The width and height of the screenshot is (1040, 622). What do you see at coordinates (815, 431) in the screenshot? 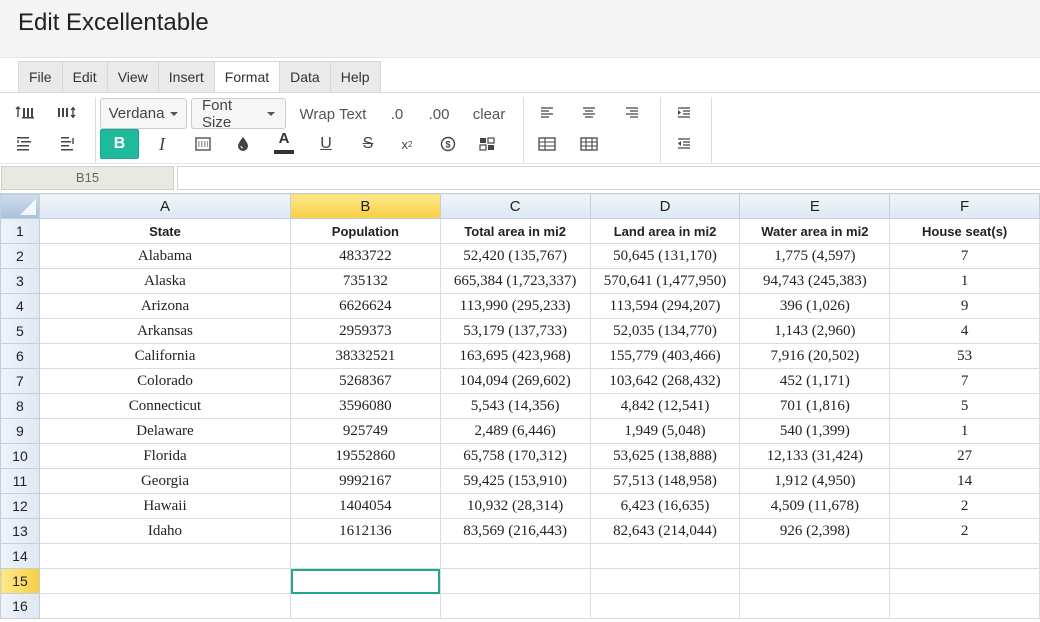
I see `cell-e9: 540 (1,399)` at bounding box center [815, 431].